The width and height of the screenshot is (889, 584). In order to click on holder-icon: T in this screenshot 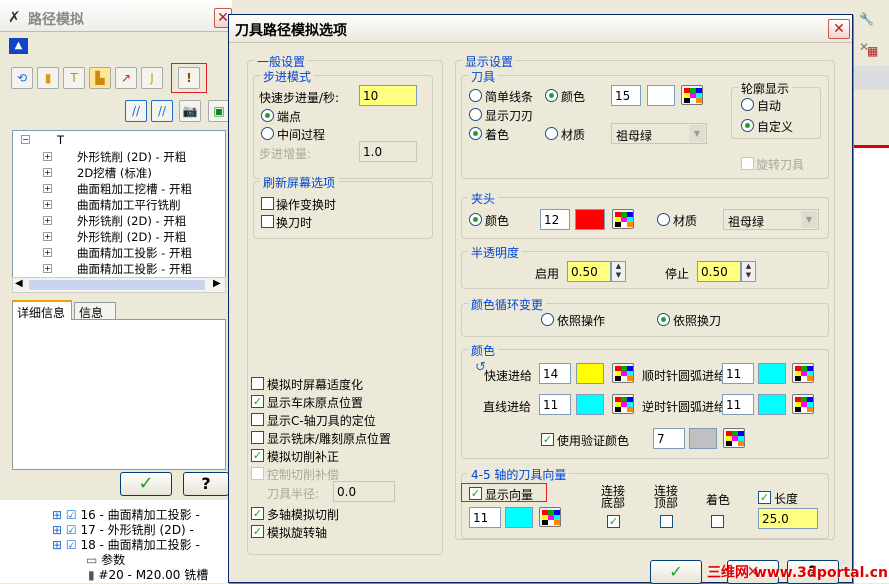, I will do `click(74, 78)`.